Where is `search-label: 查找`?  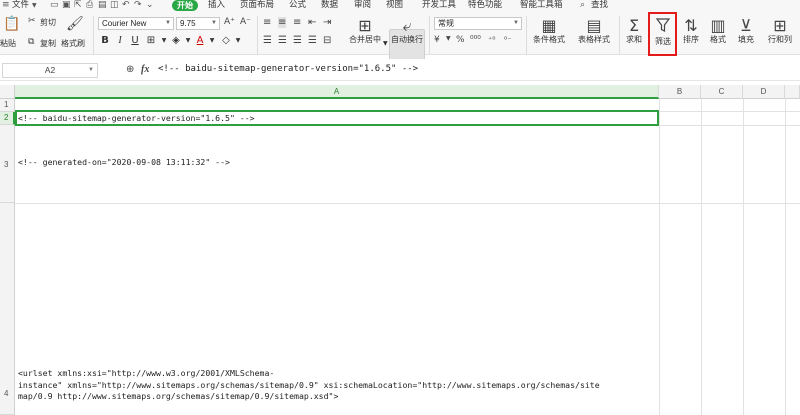
search-label: 查找 is located at coordinates (599, 5).